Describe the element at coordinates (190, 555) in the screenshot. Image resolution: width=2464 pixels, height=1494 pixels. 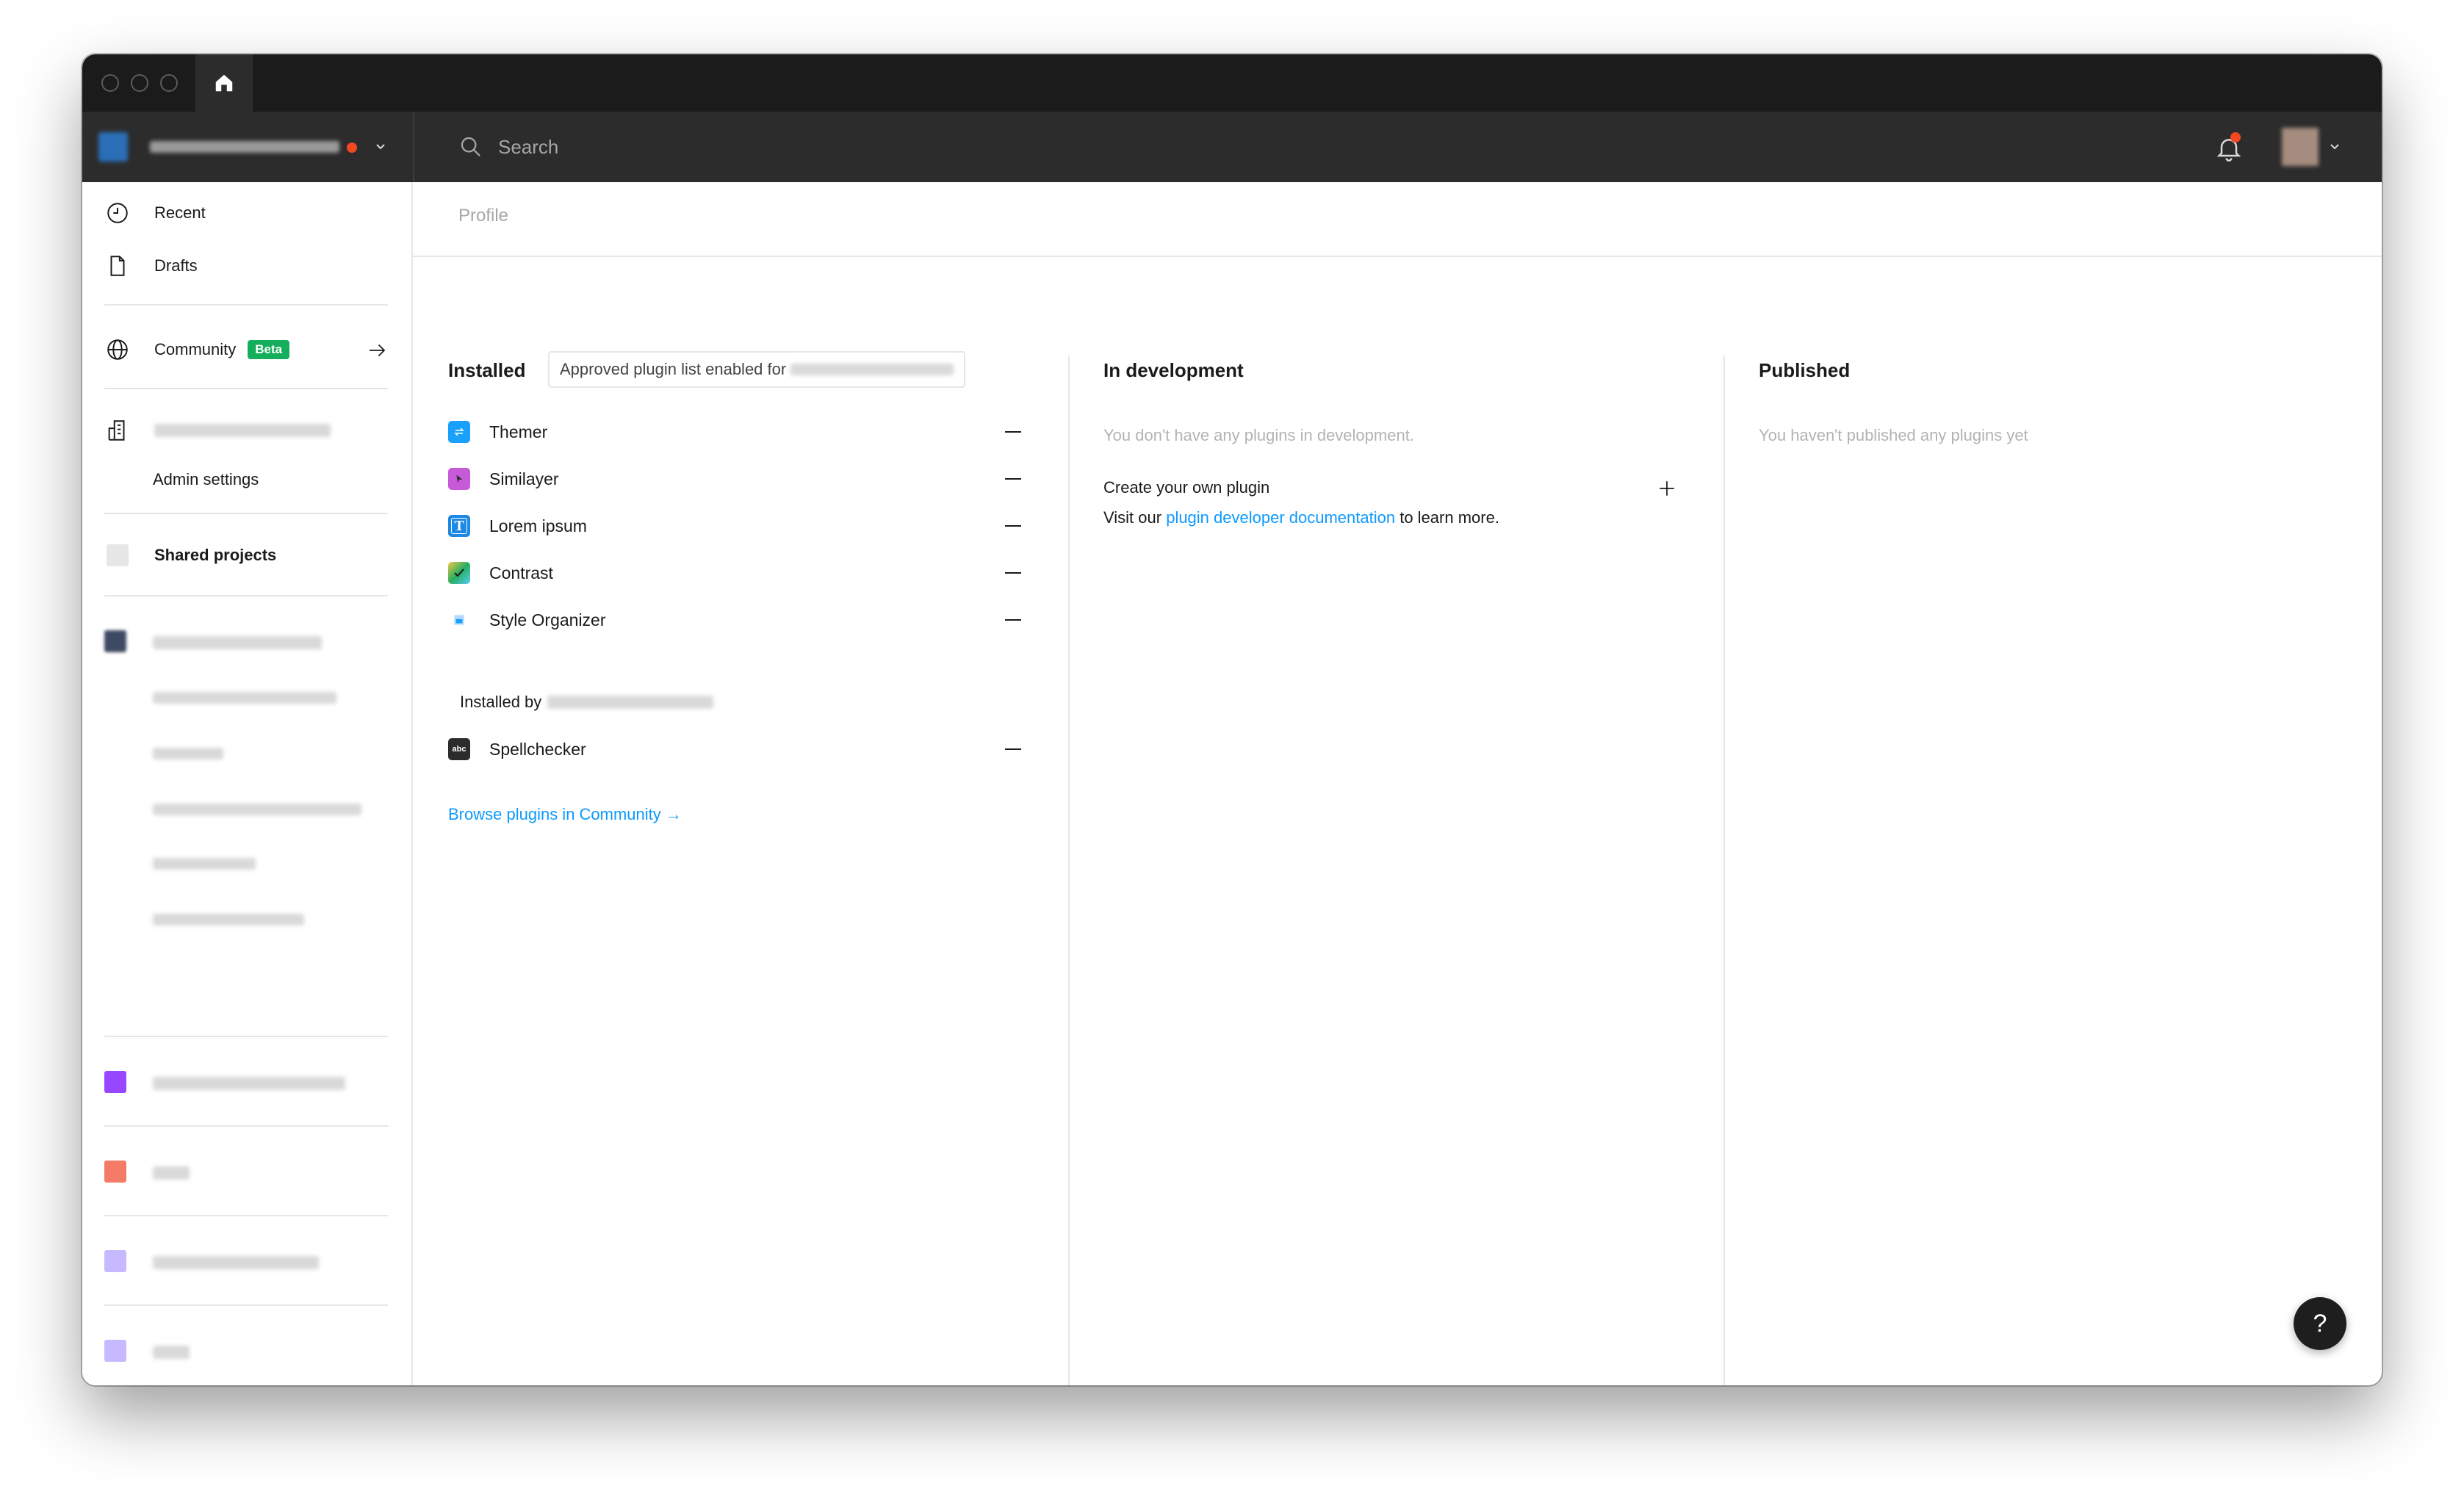
I see `sidebar-item-shared-projects: Shared projects` at that location.